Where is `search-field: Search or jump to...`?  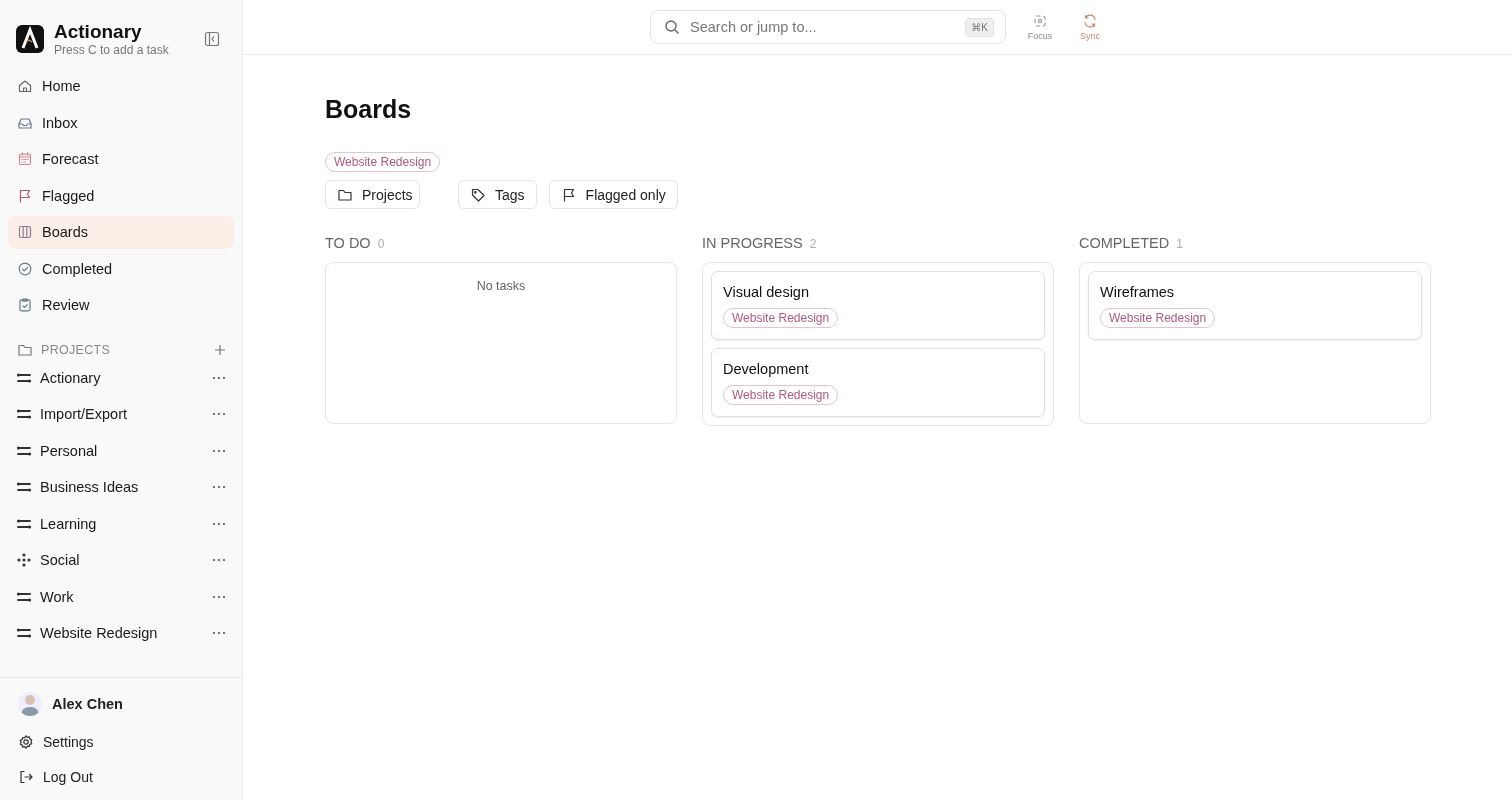
search-field: Search or jump to... is located at coordinates (823, 27).